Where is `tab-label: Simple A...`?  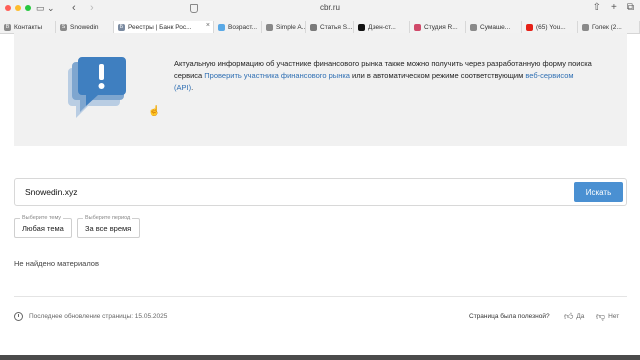
tab-label: Simple A... is located at coordinates (291, 27).